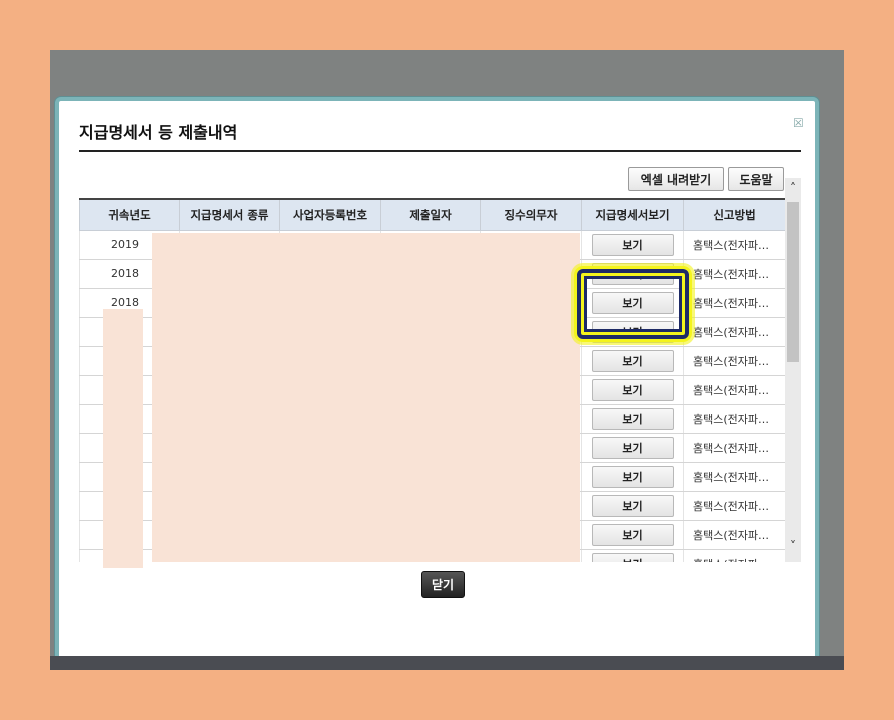 Image resolution: width=894 pixels, height=720 pixels. I want to click on header-submit-date: 제출일자, so click(430, 214).